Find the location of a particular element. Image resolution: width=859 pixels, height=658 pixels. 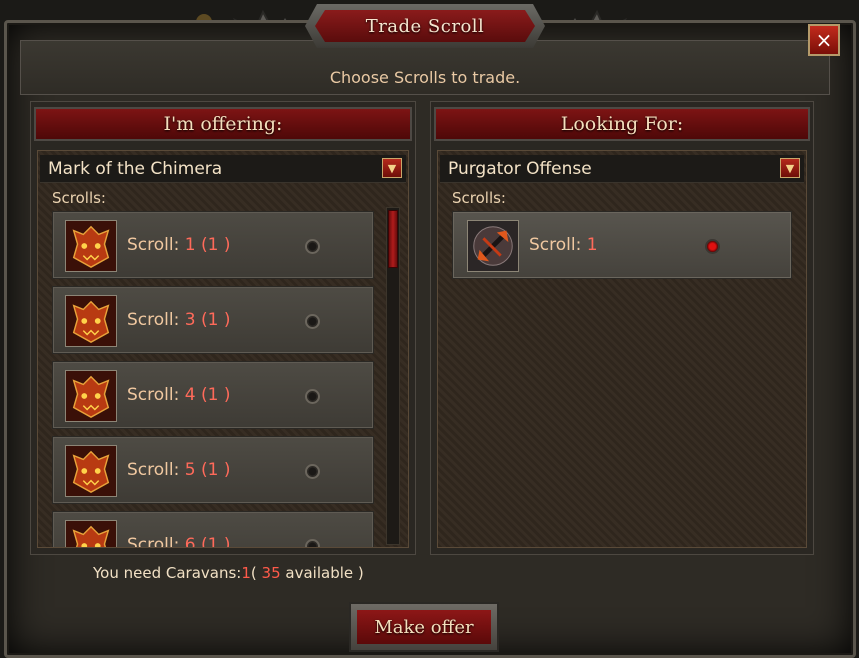

scroll-radio-selected is located at coordinates (712, 246).